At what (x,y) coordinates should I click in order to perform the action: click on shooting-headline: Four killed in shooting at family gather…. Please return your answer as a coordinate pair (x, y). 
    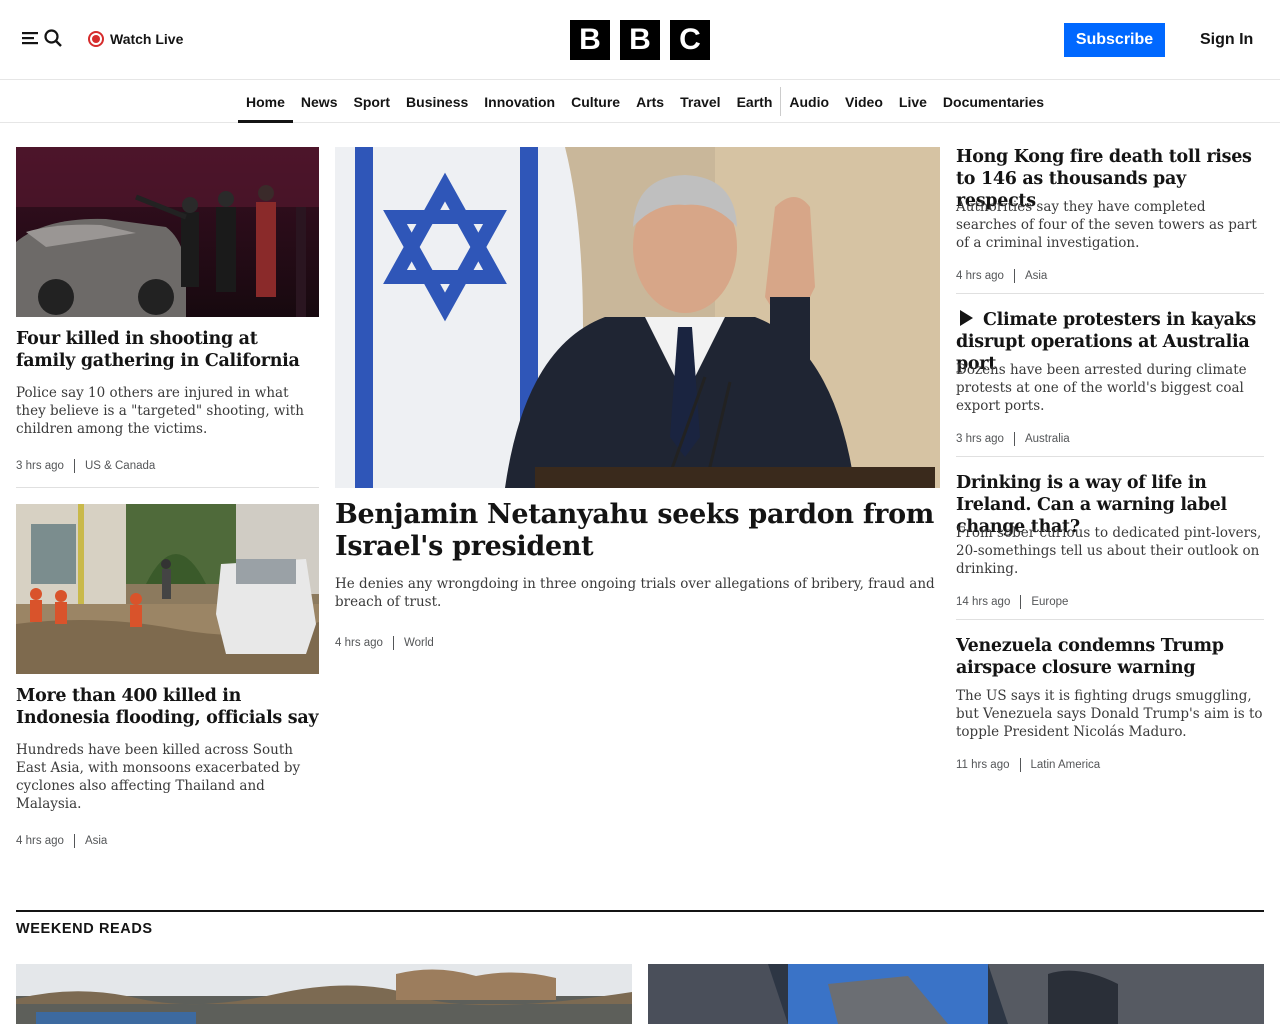
    Looking at the image, I should click on (167, 350).